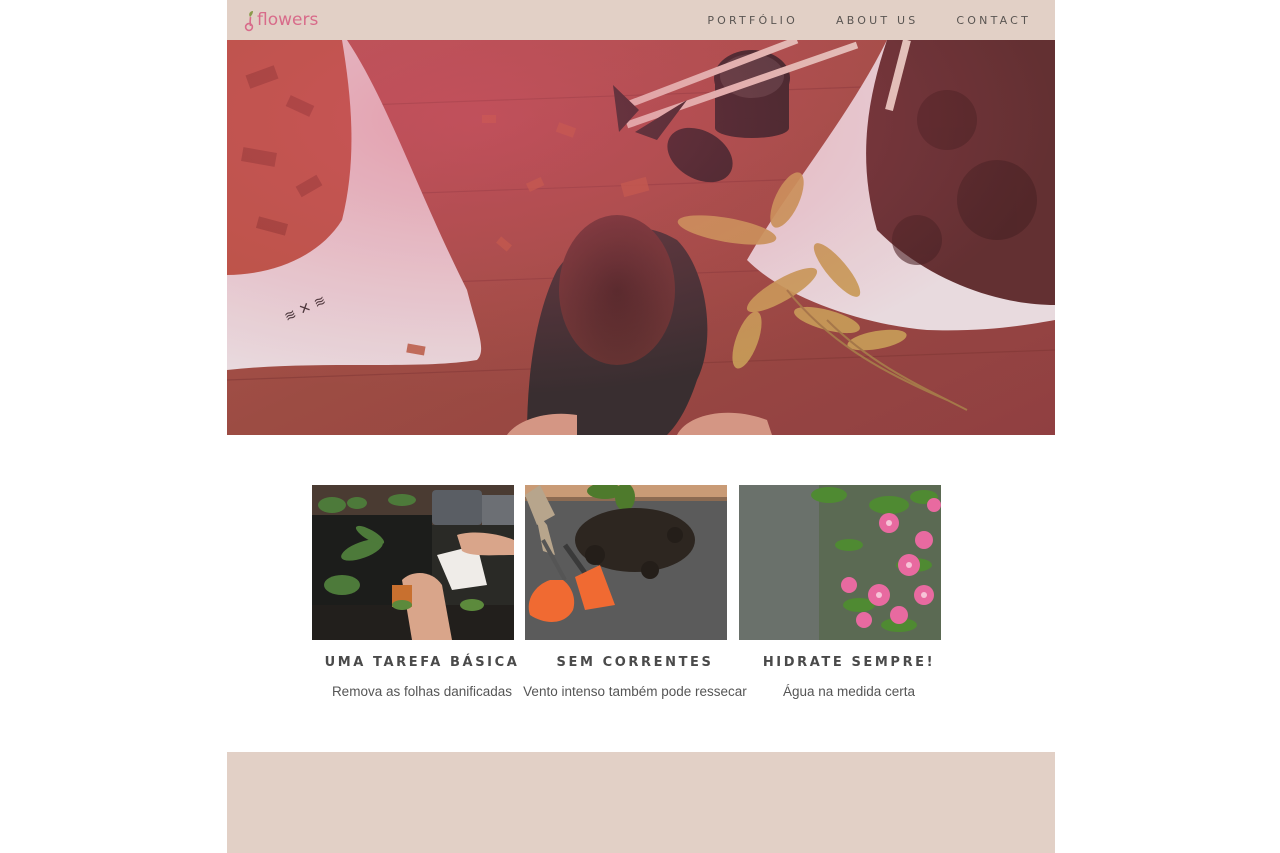  Describe the element at coordinates (288, 20) in the screenshot. I see `brand-name: flowers` at that location.